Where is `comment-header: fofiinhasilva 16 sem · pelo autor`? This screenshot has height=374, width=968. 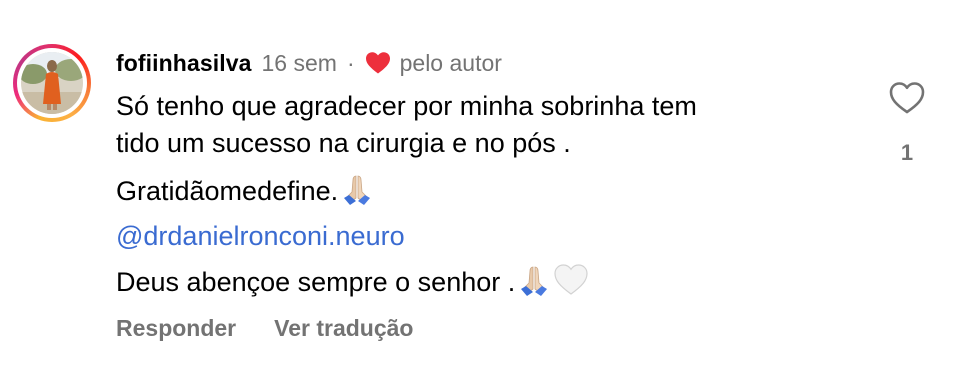 comment-header: fofiinhasilva 16 sem · pelo autor is located at coordinates (309, 63).